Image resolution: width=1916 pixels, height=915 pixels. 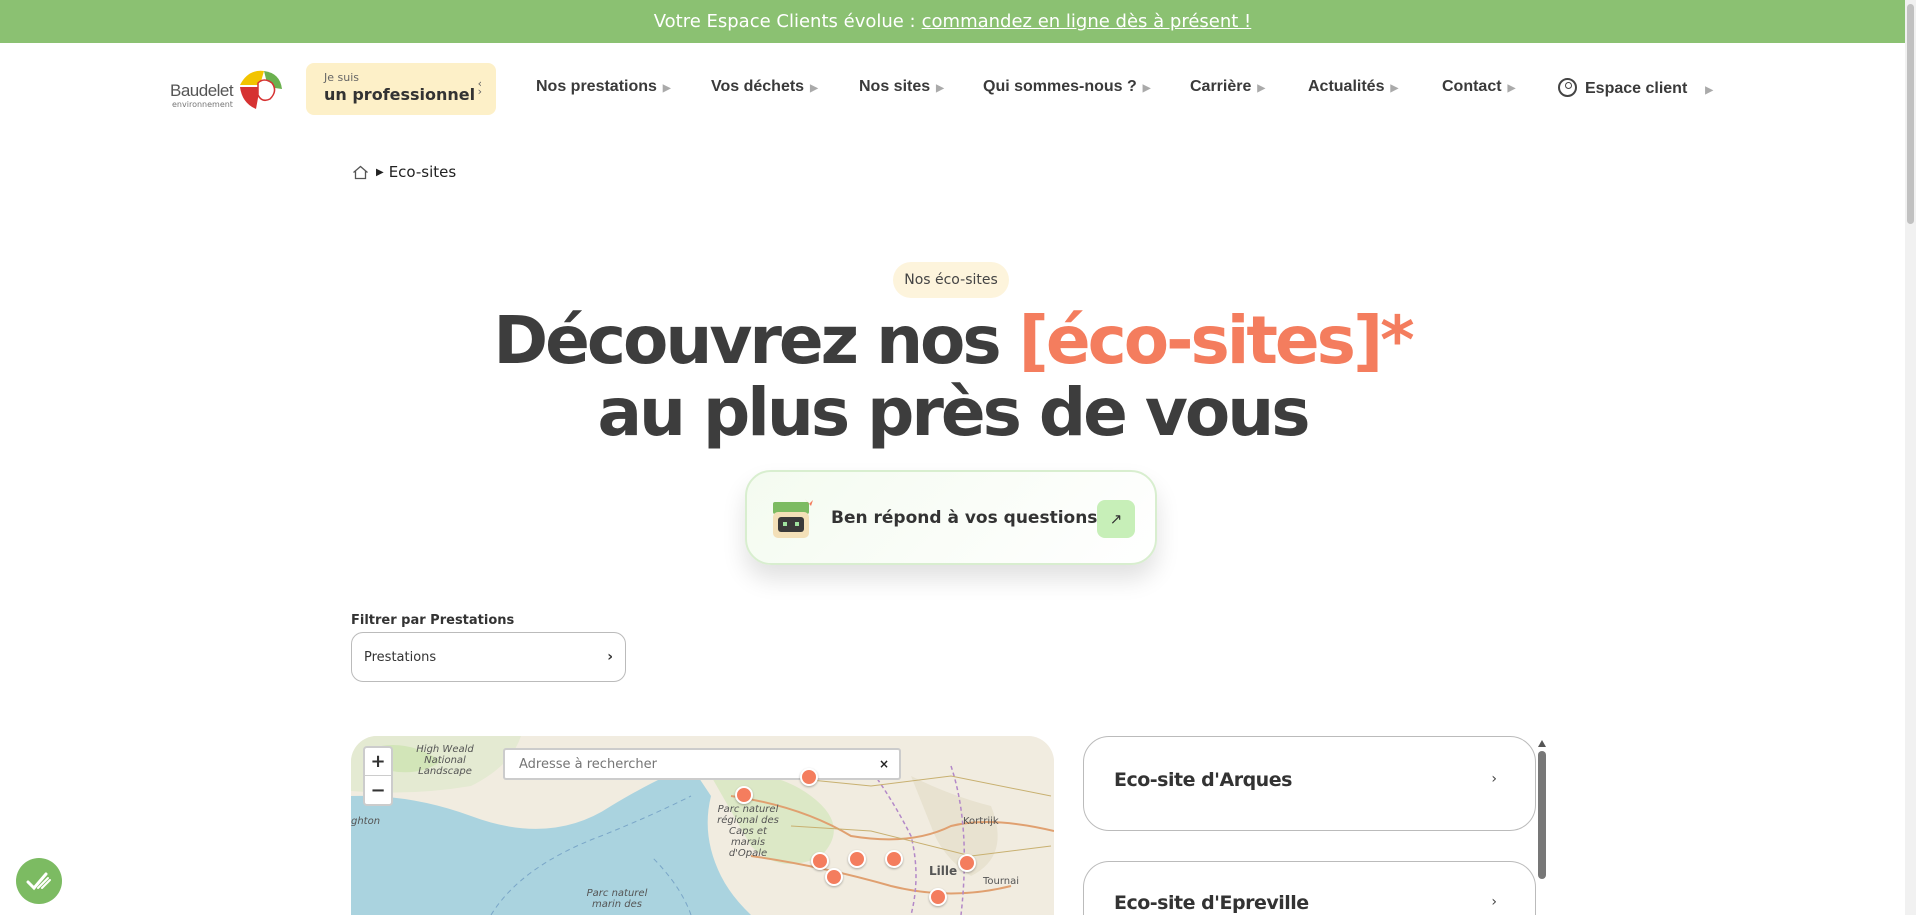 I want to click on breadcrumb-current: Eco-sites, so click(x=422, y=172).